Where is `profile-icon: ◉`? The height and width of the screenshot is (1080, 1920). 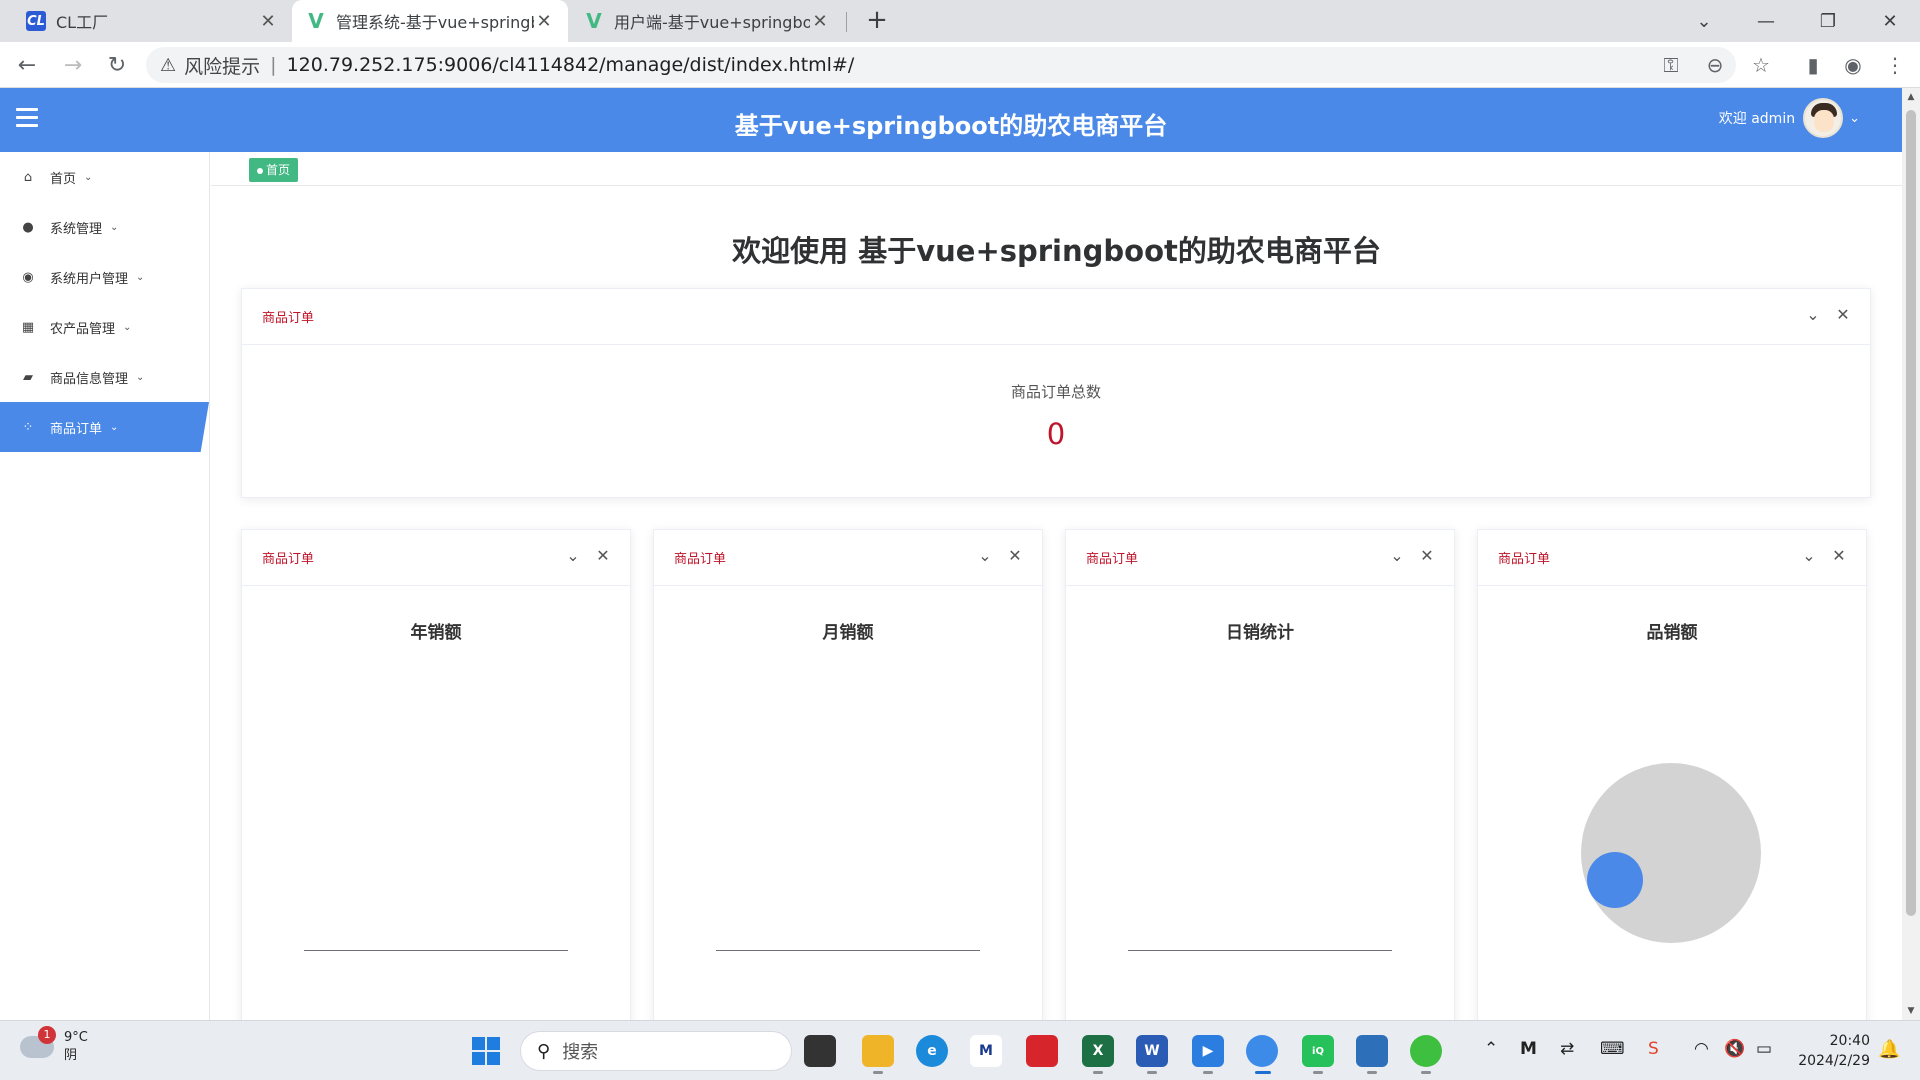
profile-icon: ◉ is located at coordinates (1853, 65).